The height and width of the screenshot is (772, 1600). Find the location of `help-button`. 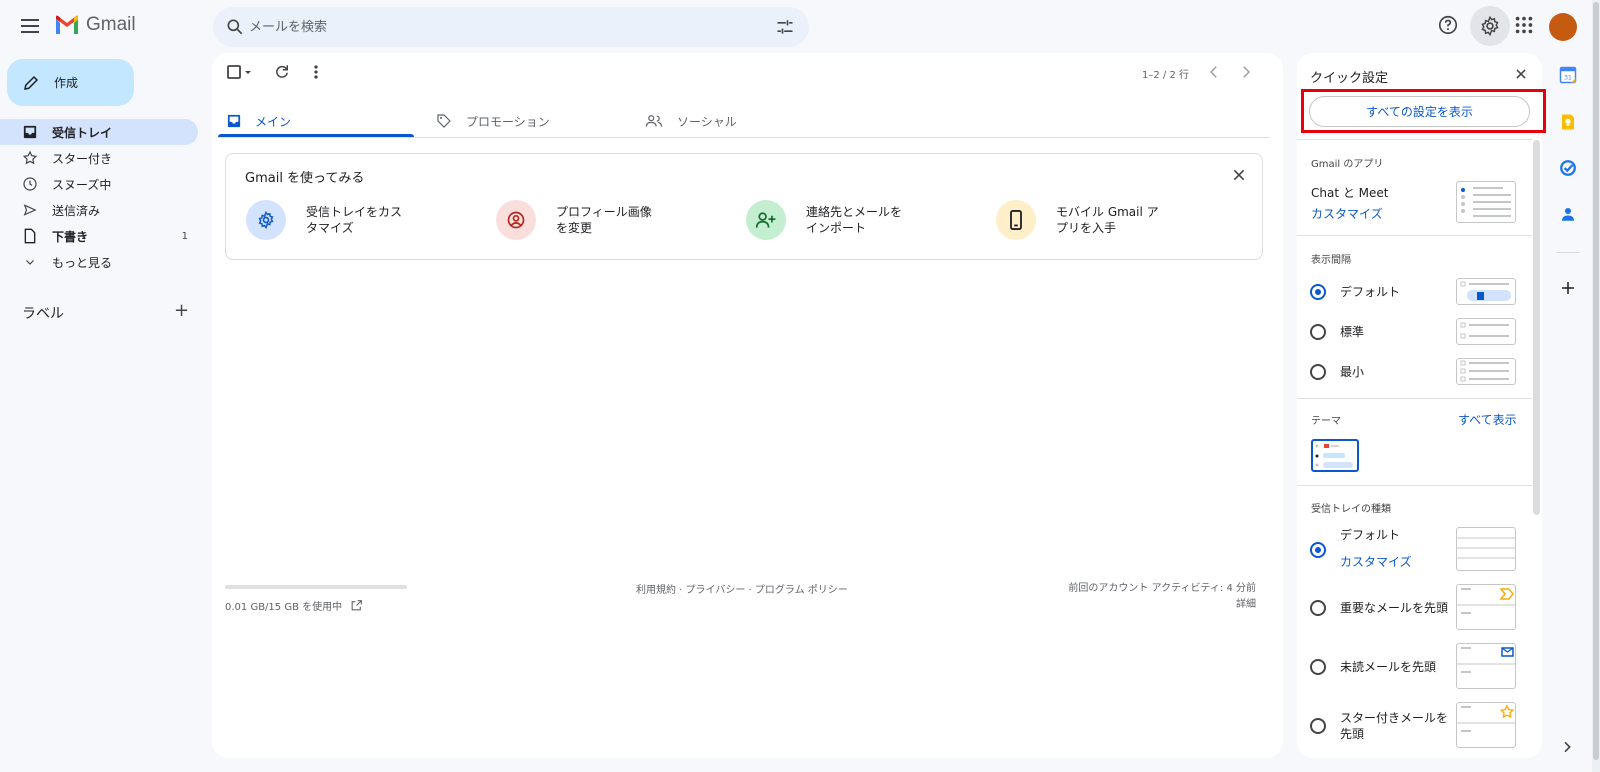

help-button is located at coordinates (1449, 26).